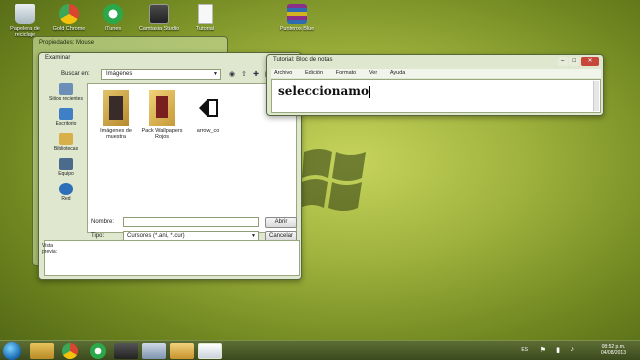 Image resolution: width=640 pixels, height=360 pixels. What do you see at coordinates (162, 134) in the screenshot?
I see `file-label: Pack Wallpapers Rojos` at bounding box center [162, 134].